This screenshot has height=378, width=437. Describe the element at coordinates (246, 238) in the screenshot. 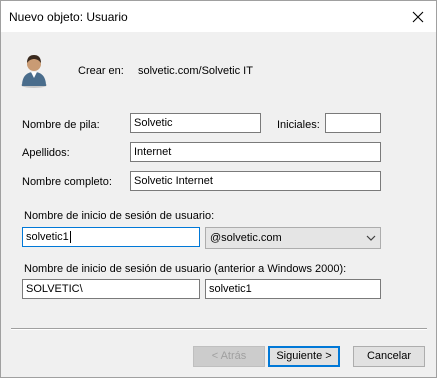

I see `domain-value: @solvetic.com` at that location.